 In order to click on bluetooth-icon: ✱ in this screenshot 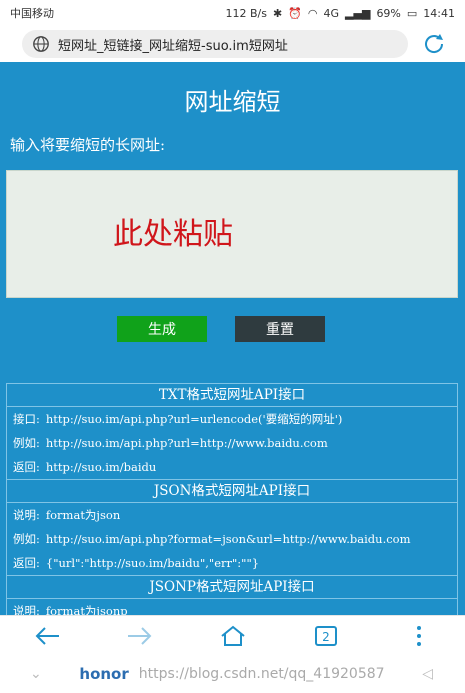, I will do `click(277, 13)`.